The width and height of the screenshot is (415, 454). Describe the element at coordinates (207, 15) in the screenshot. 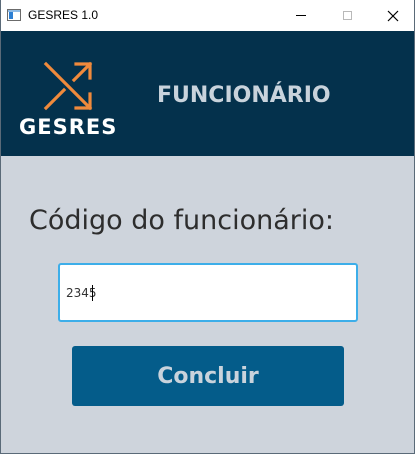

I see `title-bar: GESRES 1.0` at that location.